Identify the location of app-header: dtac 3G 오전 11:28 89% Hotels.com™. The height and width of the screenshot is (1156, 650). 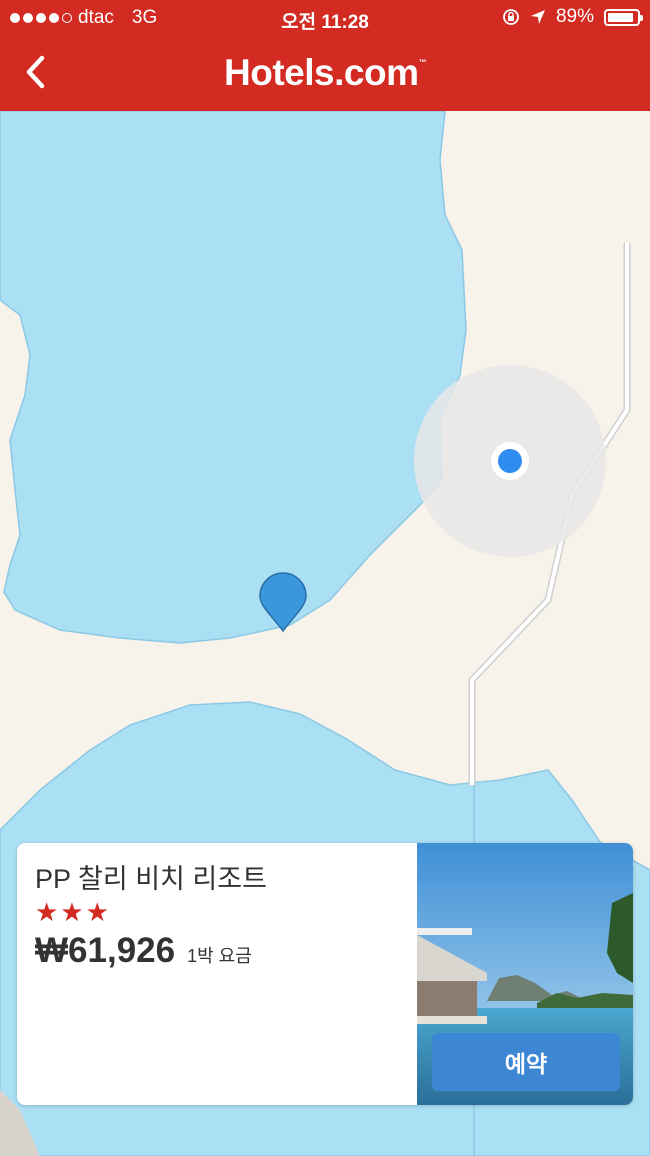
(325, 55).